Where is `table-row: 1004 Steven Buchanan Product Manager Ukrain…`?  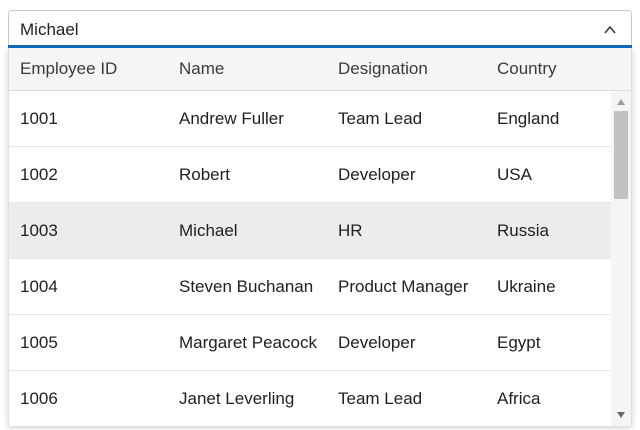
table-row: 1004 Steven Buchanan Product Manager Ukrain… is located at coordinates (310, 287).